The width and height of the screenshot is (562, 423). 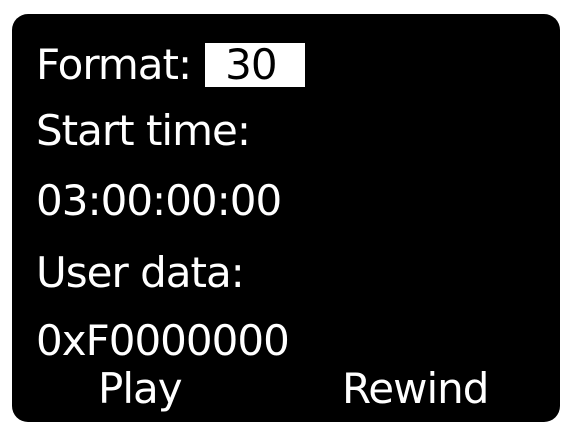 I want to click on format-value-field: 30, so click(x=255, y=65).